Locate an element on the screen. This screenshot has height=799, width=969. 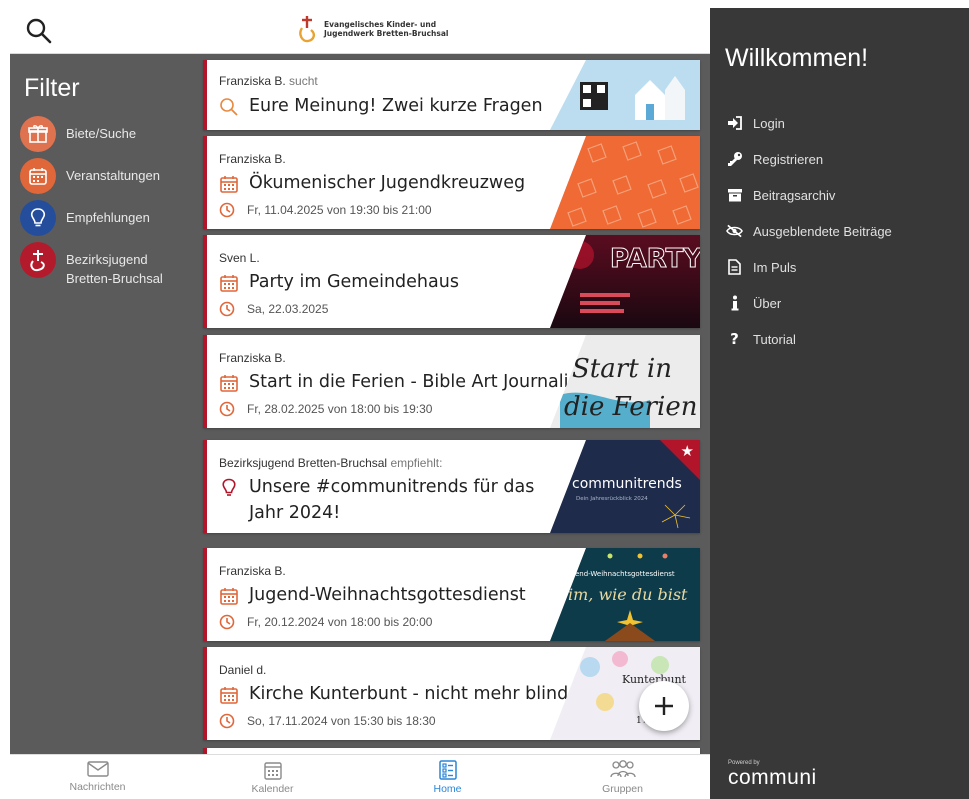
menu-item-tutorial: ? Tutorial is located at coordinates (761, 339).